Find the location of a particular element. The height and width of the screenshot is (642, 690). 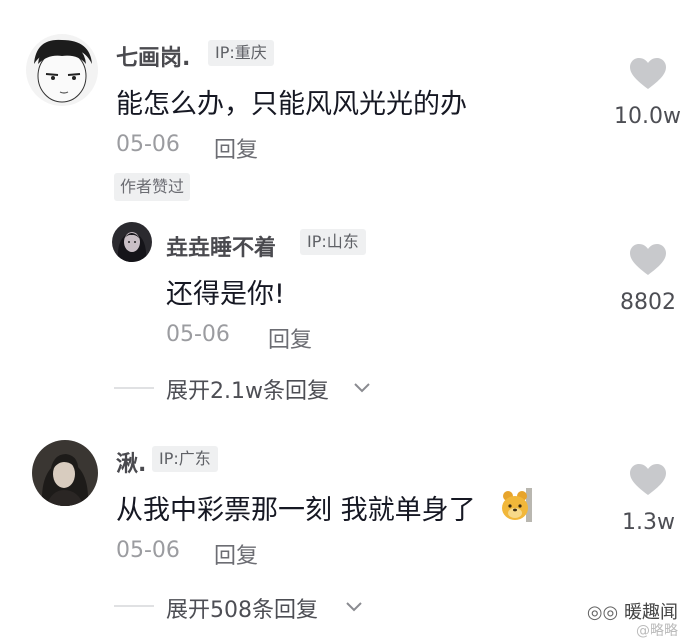

wechat-icon: ◎◎ is located at coordinates (602, 612).